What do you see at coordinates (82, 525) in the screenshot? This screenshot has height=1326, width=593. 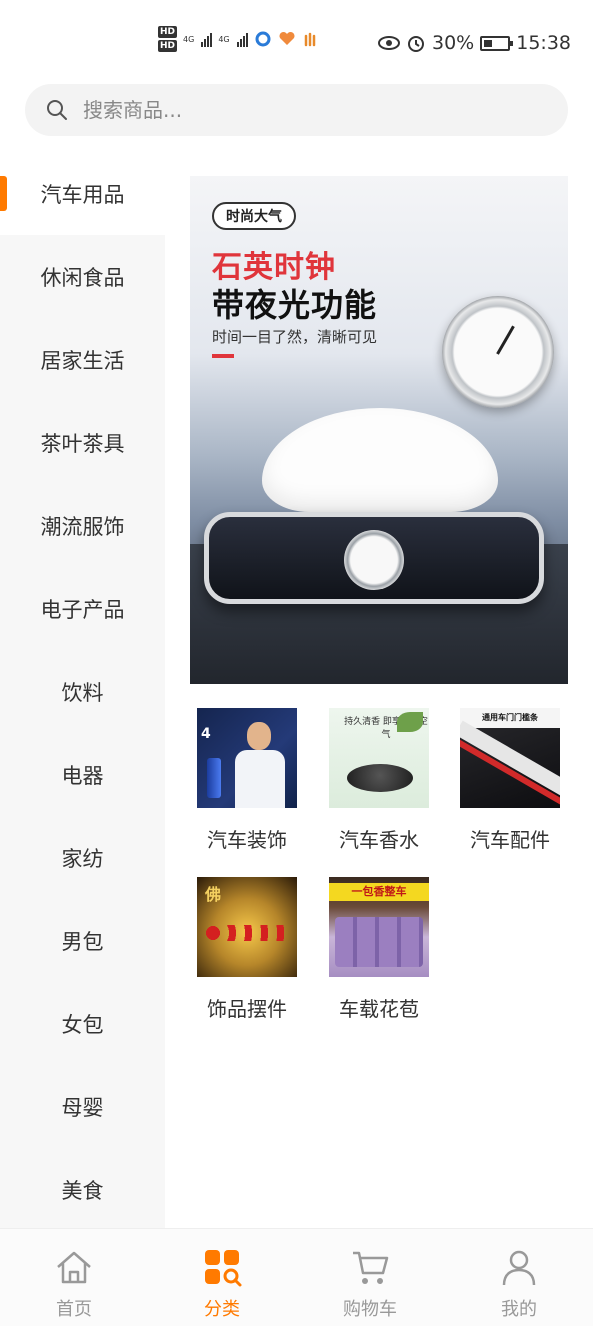 I see `sidebar-item-fashion: 潮流服饰` at bounding box center [82, 525].